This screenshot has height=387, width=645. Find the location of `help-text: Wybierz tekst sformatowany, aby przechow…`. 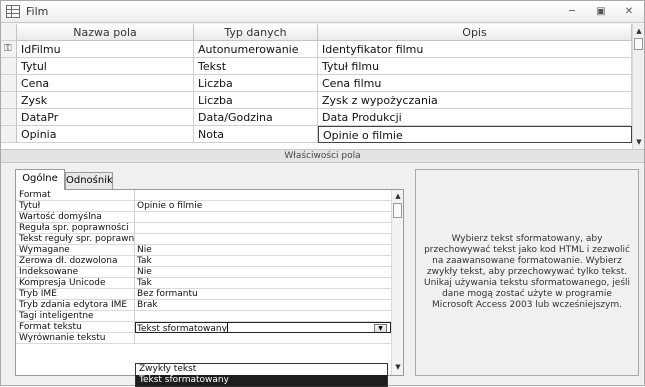

help-text: Wybierz tekst sformatowany, aby przechow… is located at coordinates (527, 272).